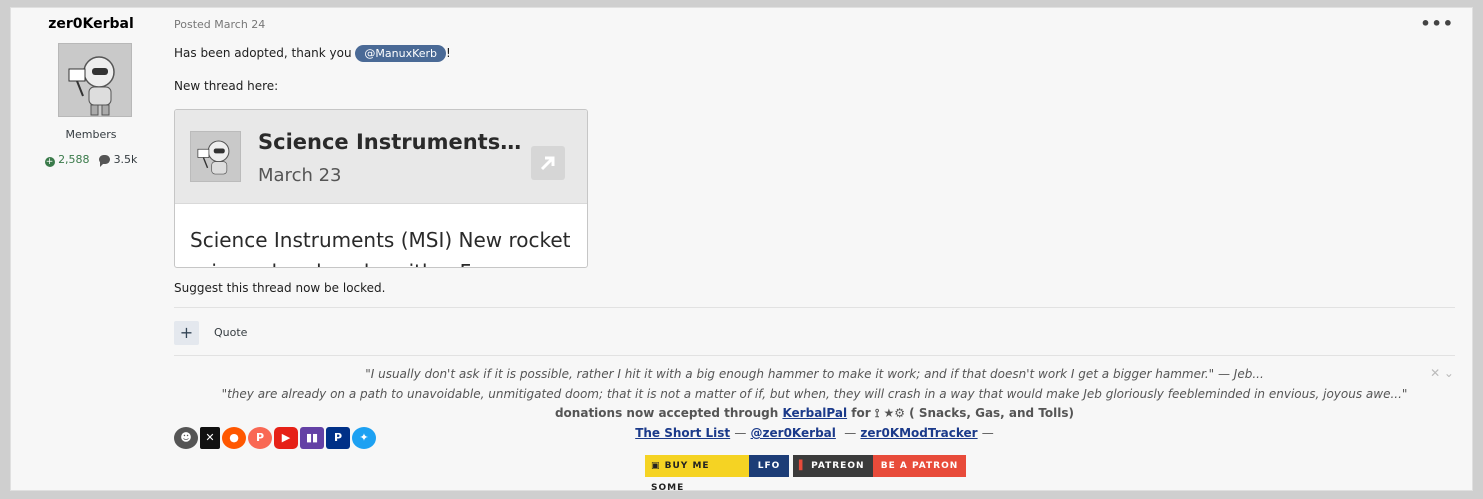  Describe the element at coordinates (74, 159) in the screenshot. I see `reputation-count: 2,588` at that location.